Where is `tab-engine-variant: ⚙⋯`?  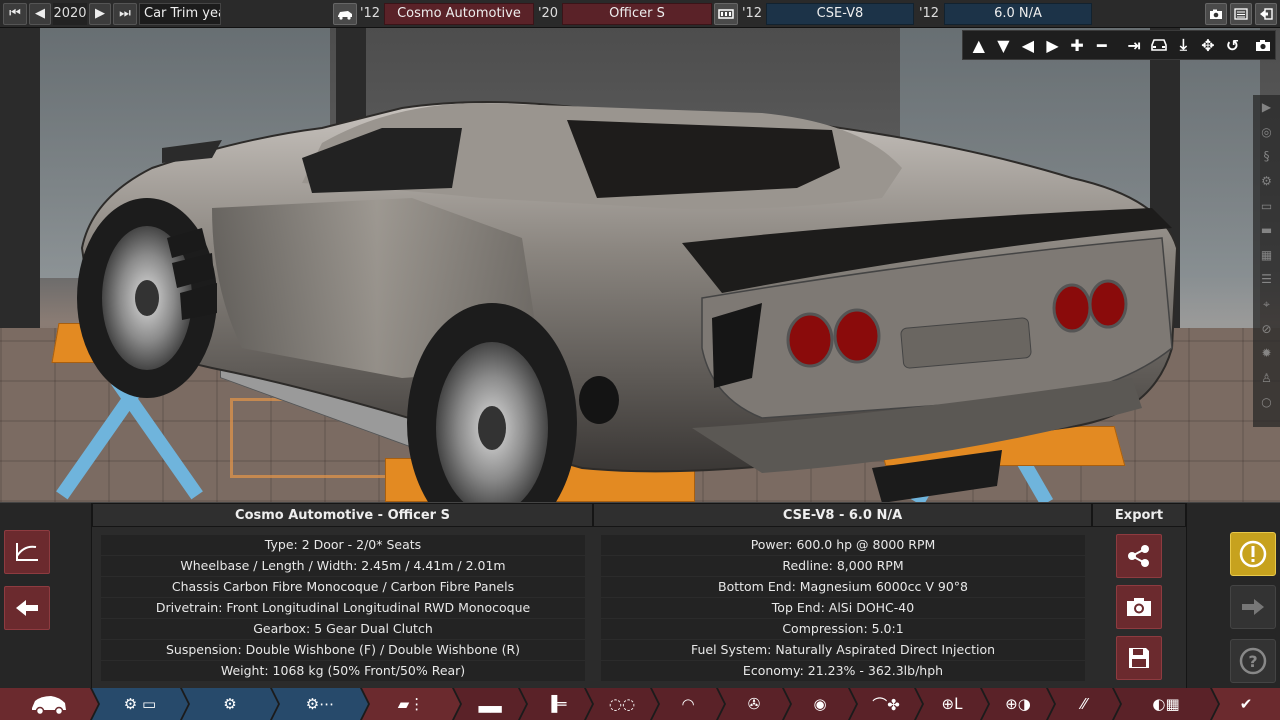 tab-engine-variant: ⚙⋯ is located at coordinates (320, 704).